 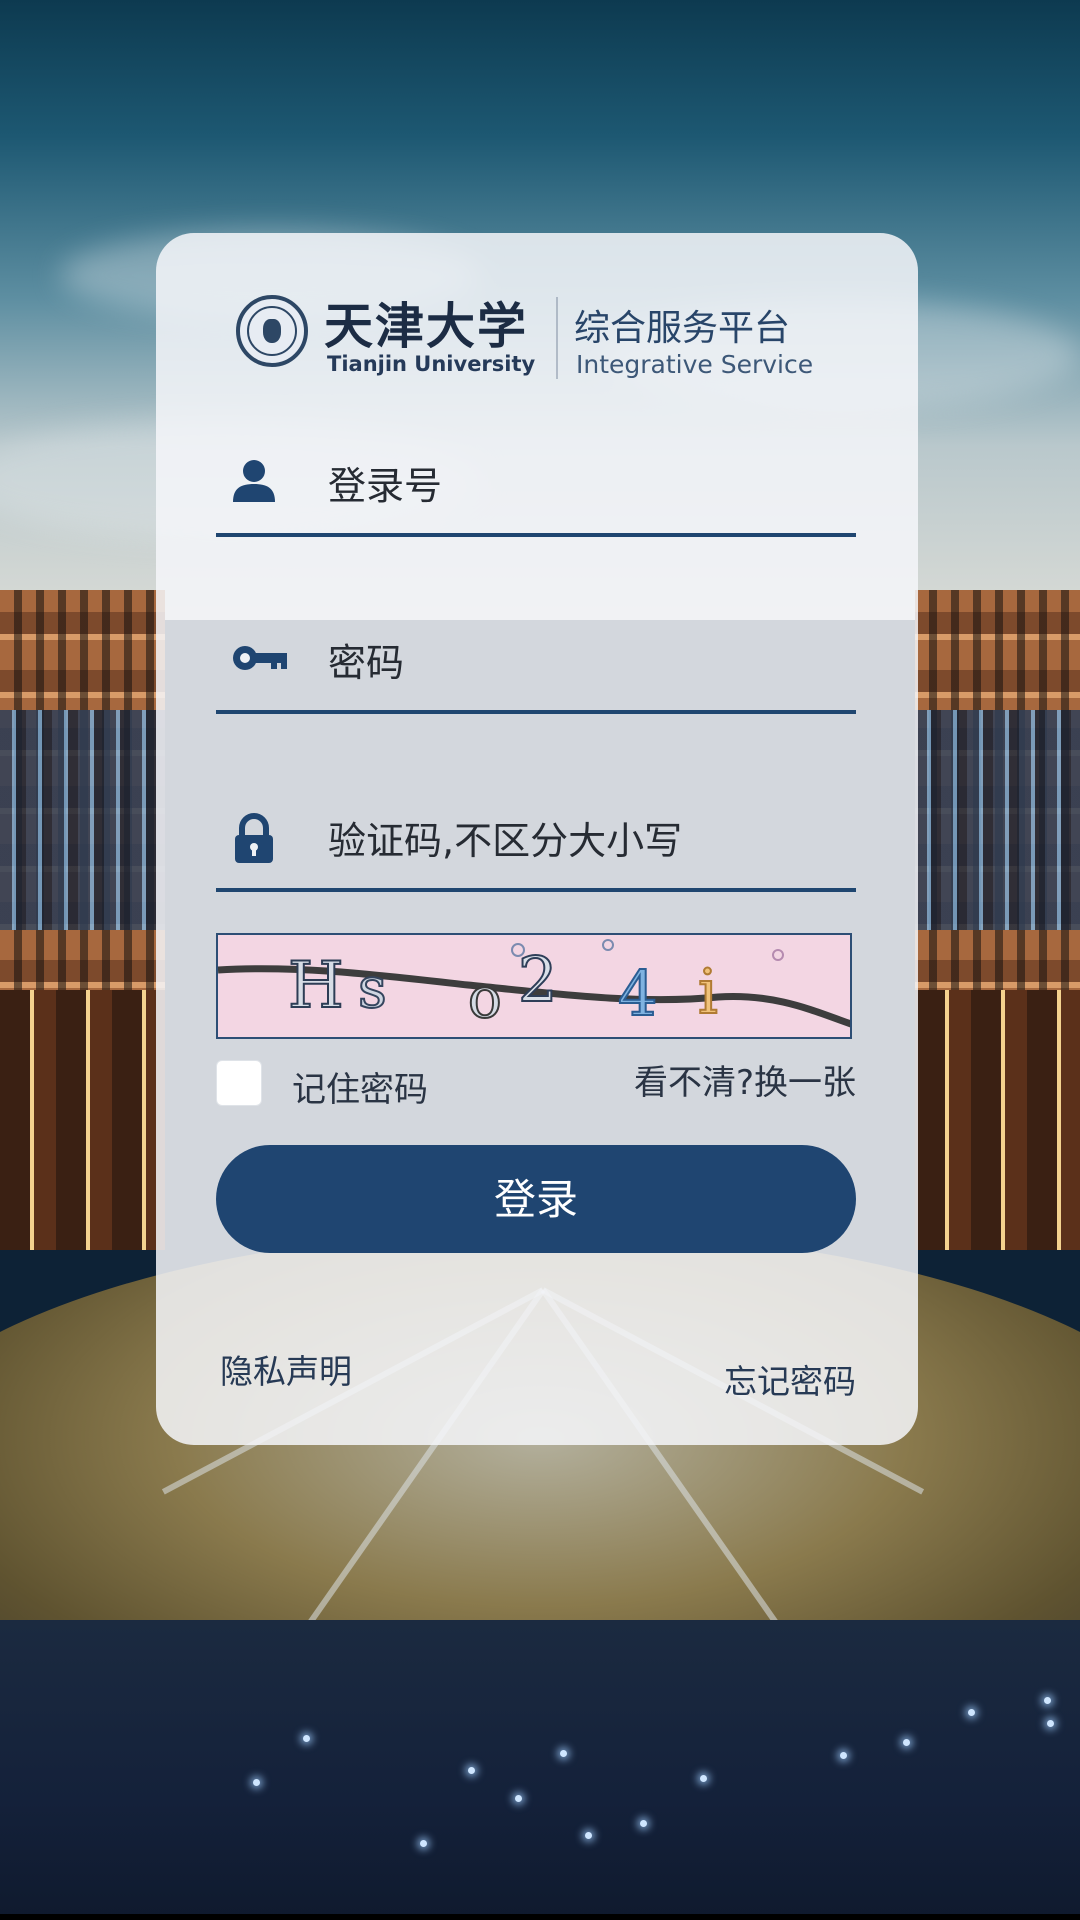 What do you see at coordinates (254, 838) in the screenshot?
I see `lock-icon` at bounding box center [254, 838].